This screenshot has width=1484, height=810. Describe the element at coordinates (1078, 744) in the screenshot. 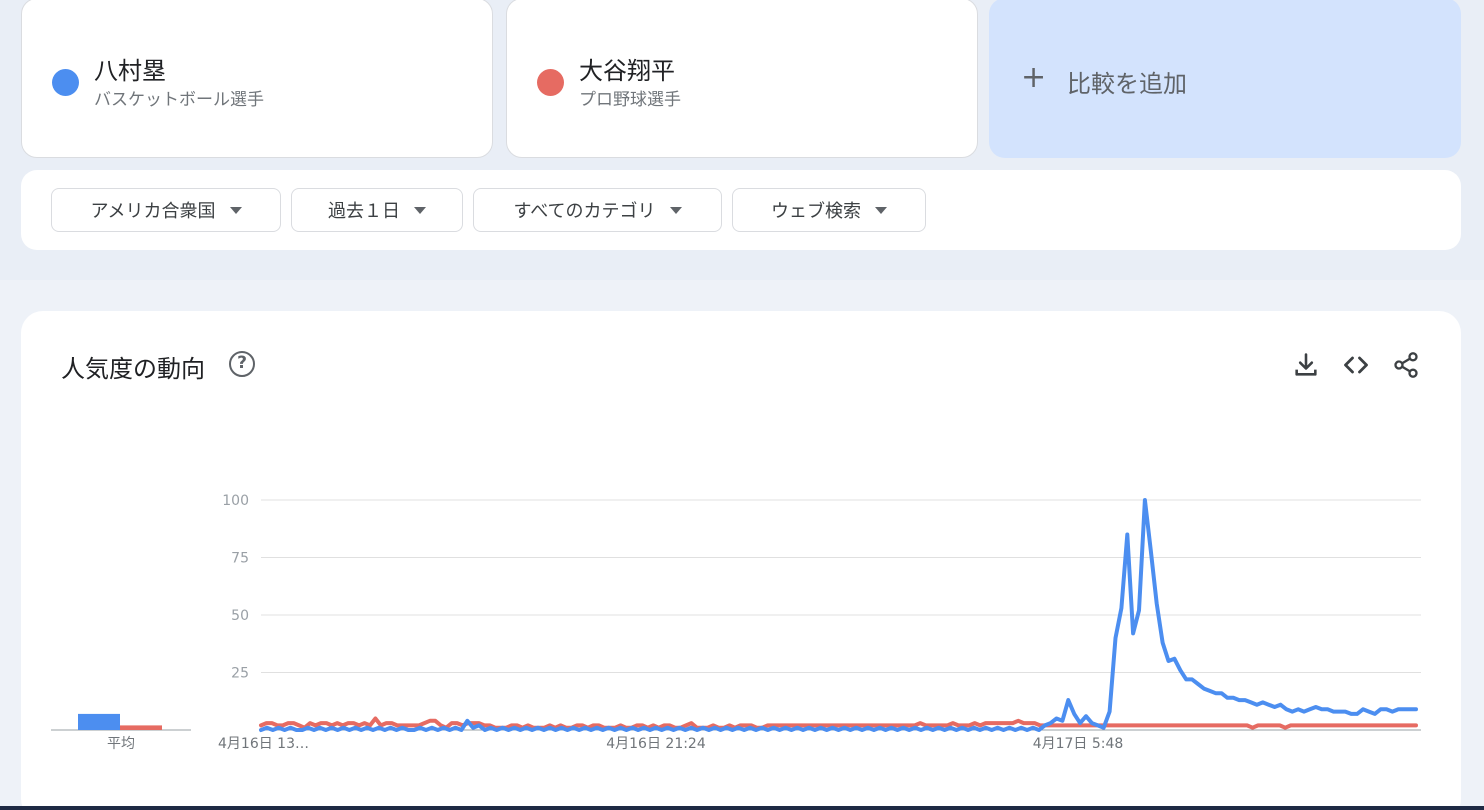

I see `x-tick-label: 4月17日 5:48` at that location.